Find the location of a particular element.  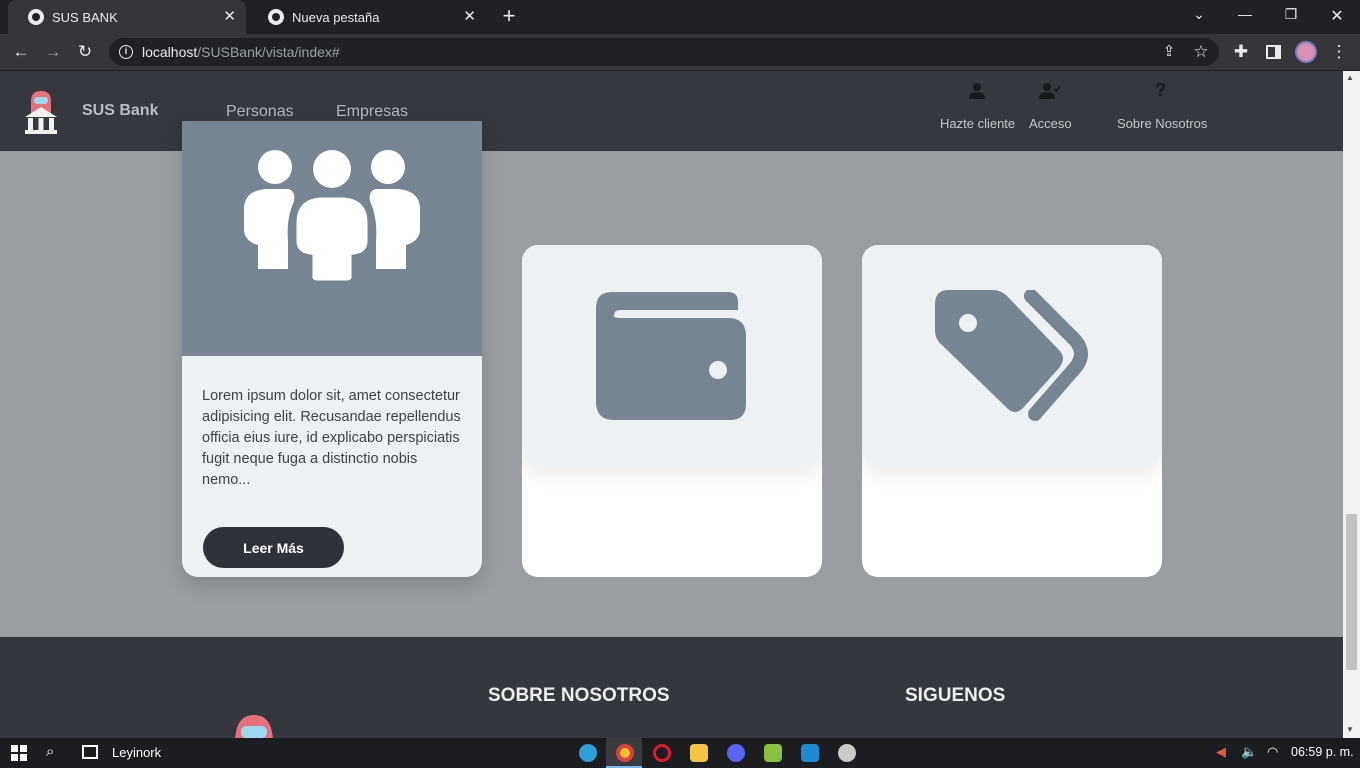

url-text: localhost/SUSBank/vista/index# is located at coordinates (241, 52).